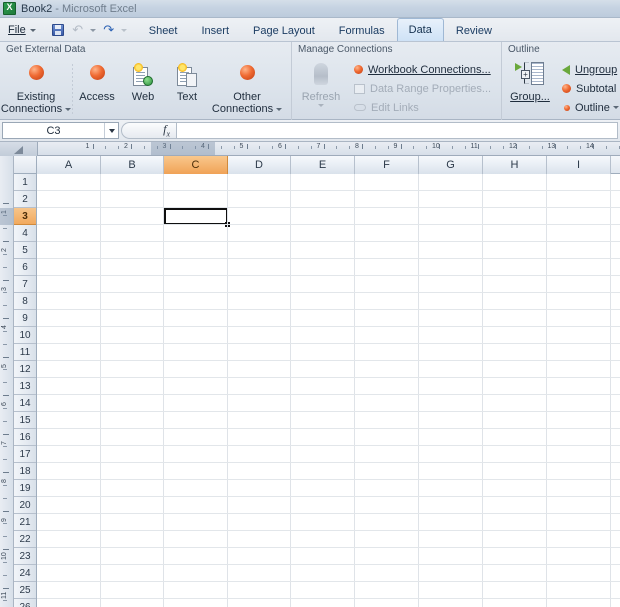 Image resolution: width=620 pixels, height=607 pixels. Describe the element at coordinates (451, 165) in the screenshot. I see `column-header: G` at that location.